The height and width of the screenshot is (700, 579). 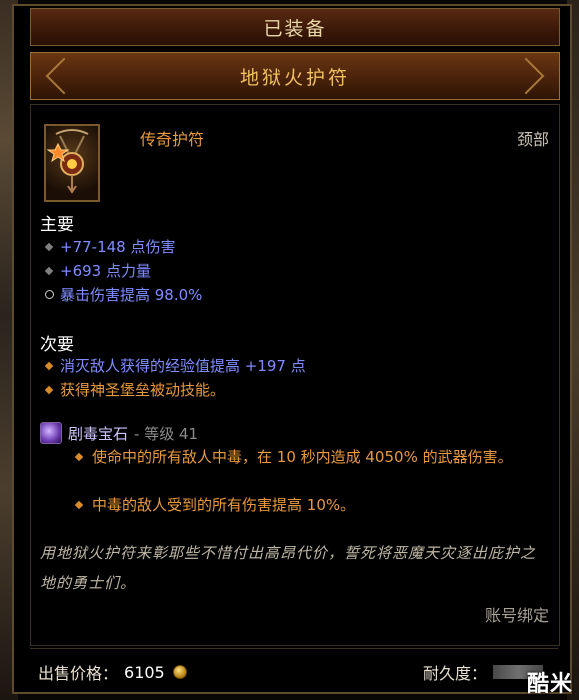 I want to click on item-type: 传奇护符, so click(x=172, y=139).